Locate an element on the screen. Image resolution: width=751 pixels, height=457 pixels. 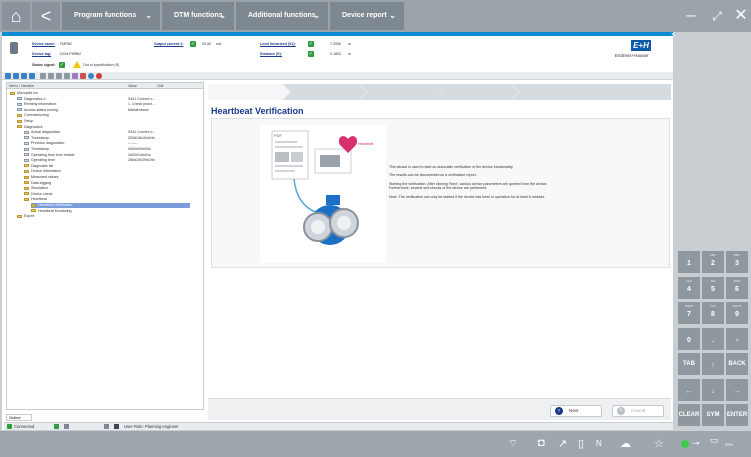
camera-icon: ◘ is located at coordinates (541, 443).